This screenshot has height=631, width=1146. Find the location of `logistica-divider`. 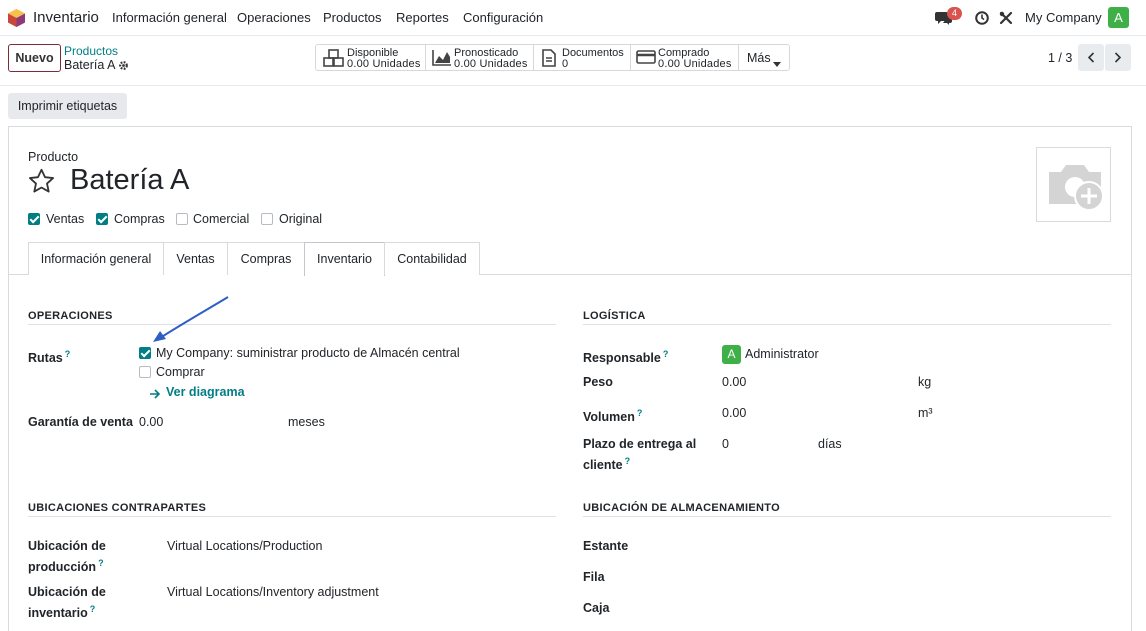

logistica-divider is located at coordinates (847, 324).